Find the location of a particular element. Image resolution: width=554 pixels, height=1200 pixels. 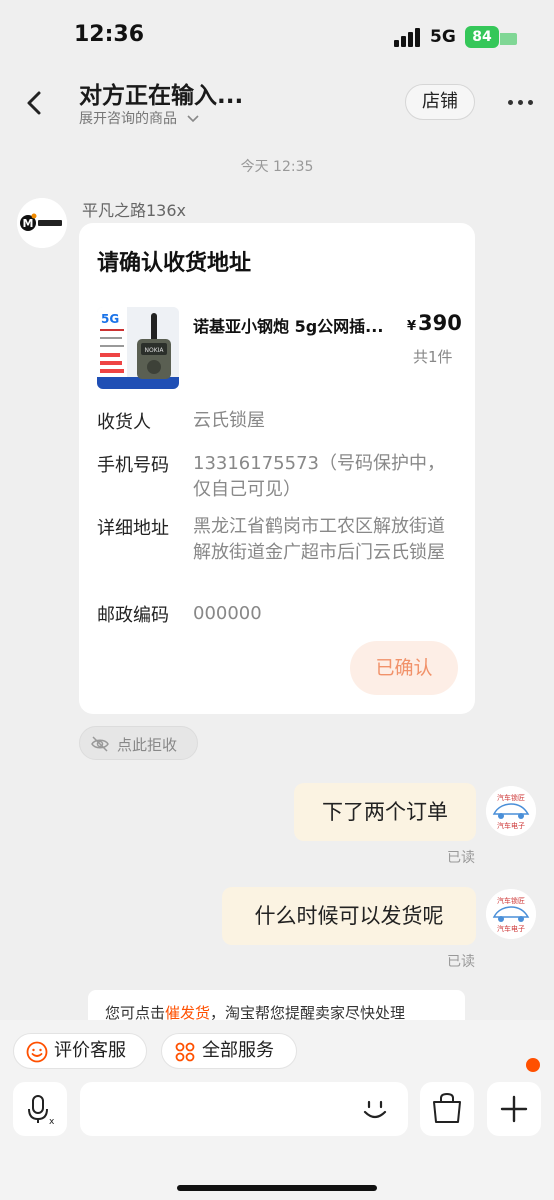

message-input is located at coordinates (244, 1109).